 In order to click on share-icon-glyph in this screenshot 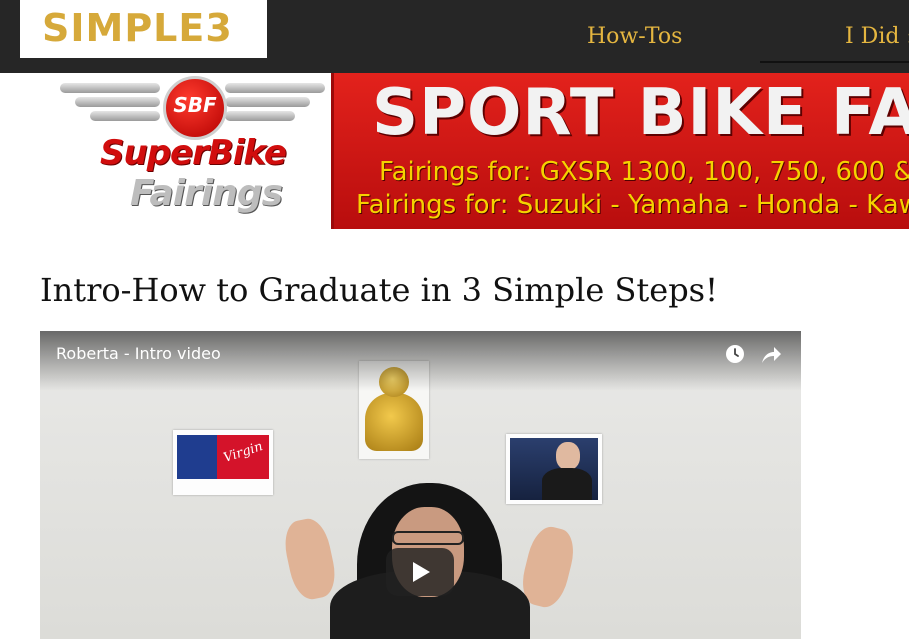, I will do `click(771, 355)`.